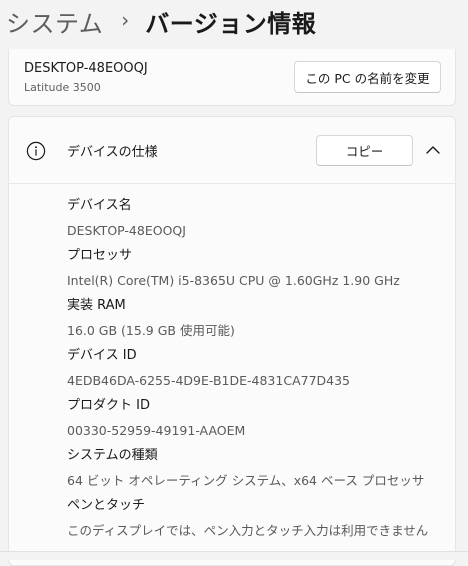  I want to click on device-spec-header: デバイスの仕様 コピー, so click(232, 150).